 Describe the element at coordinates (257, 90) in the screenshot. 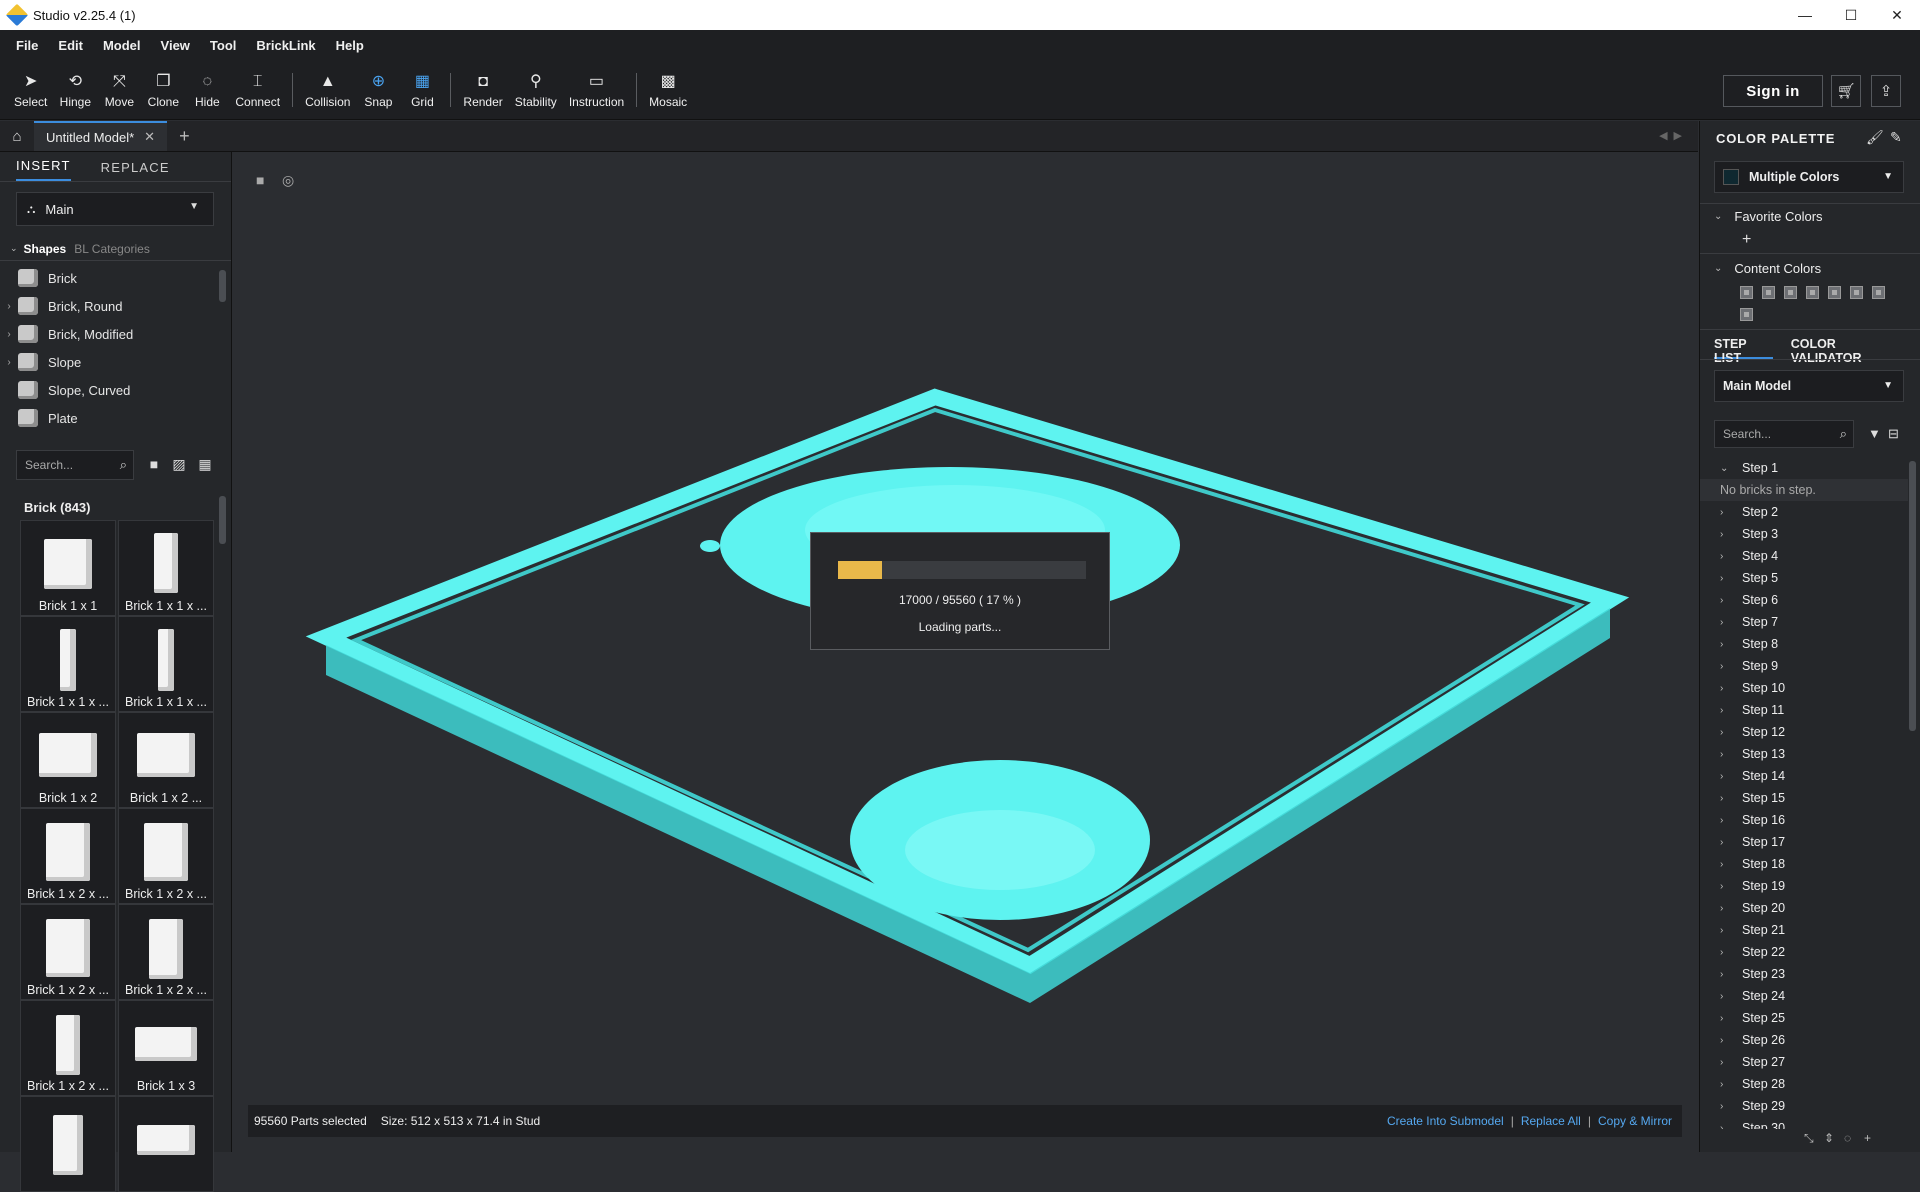

I see `connect-tool-button: ⌶ Connect` at that location.